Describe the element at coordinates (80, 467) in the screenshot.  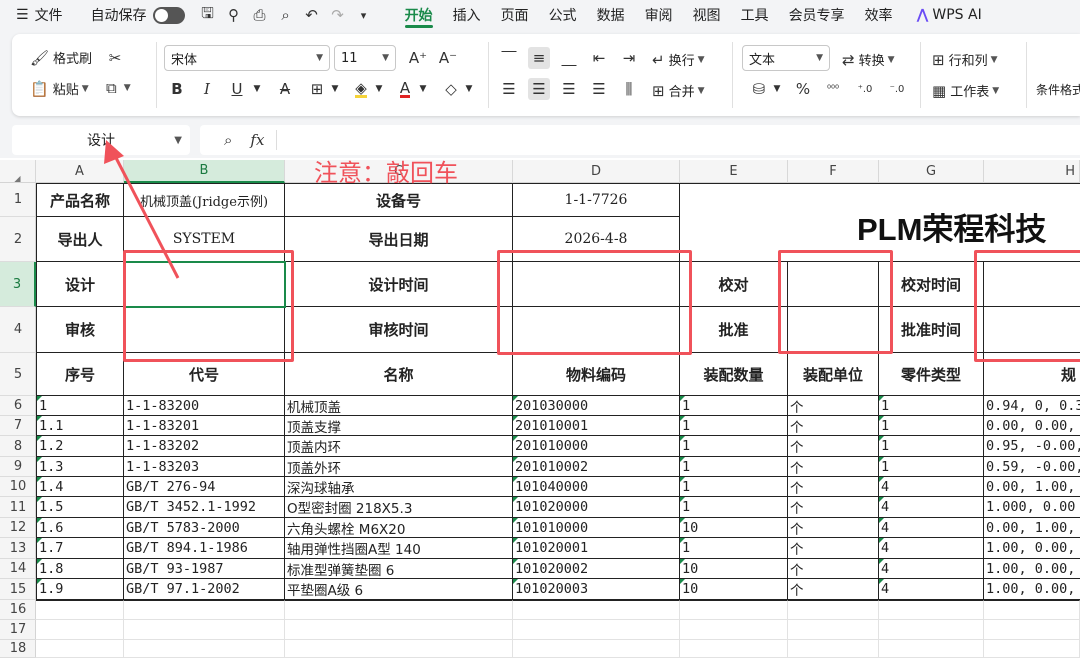
I see `table-cell: 1.3` at that location.